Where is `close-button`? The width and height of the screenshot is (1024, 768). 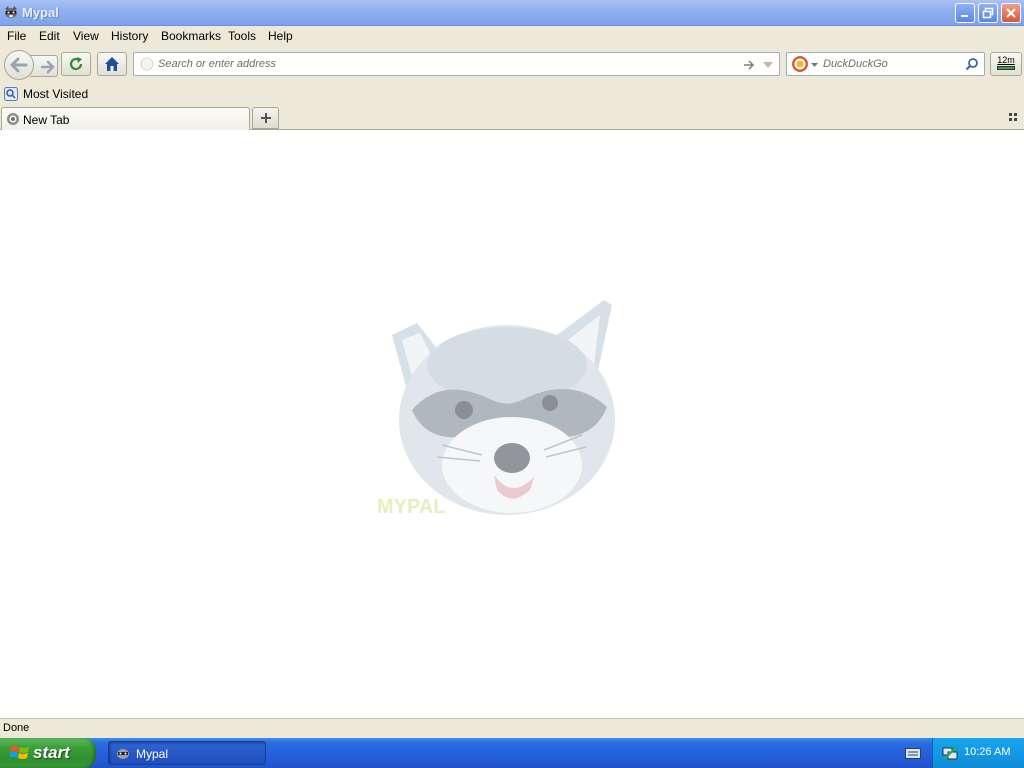 close-button is located at coordinates (1011, 13).